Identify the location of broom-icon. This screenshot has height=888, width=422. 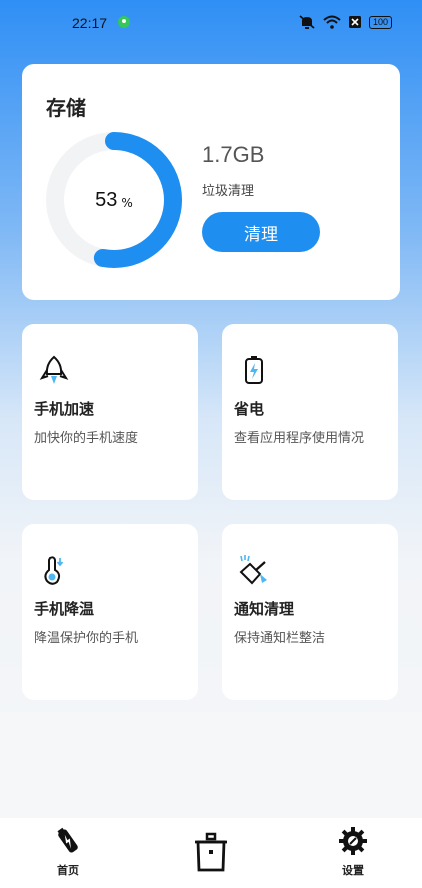
(253, 570).